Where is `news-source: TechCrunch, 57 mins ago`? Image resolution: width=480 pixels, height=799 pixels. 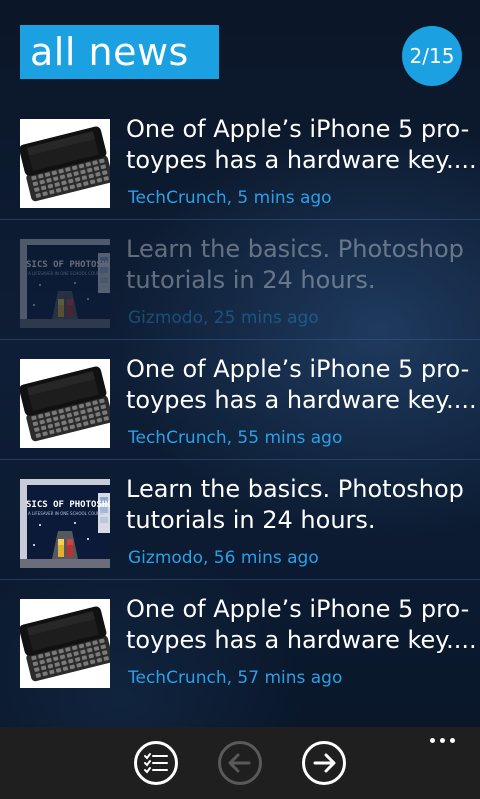 news-source: TechCrunch, 57 mins ago is located at coordinates (235, 678).